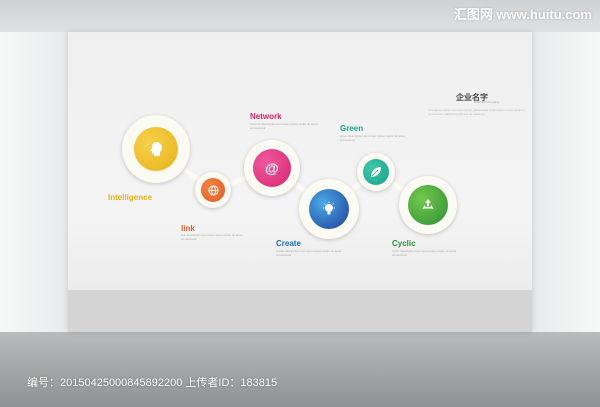 This screenshot has height=407, width=600. What do you see at coordinates (152, 383) in the screenshot?
I see `footer-id-text: 编号：20150425000845892200 上传者ID：183815` at bounding box center [152, 383].